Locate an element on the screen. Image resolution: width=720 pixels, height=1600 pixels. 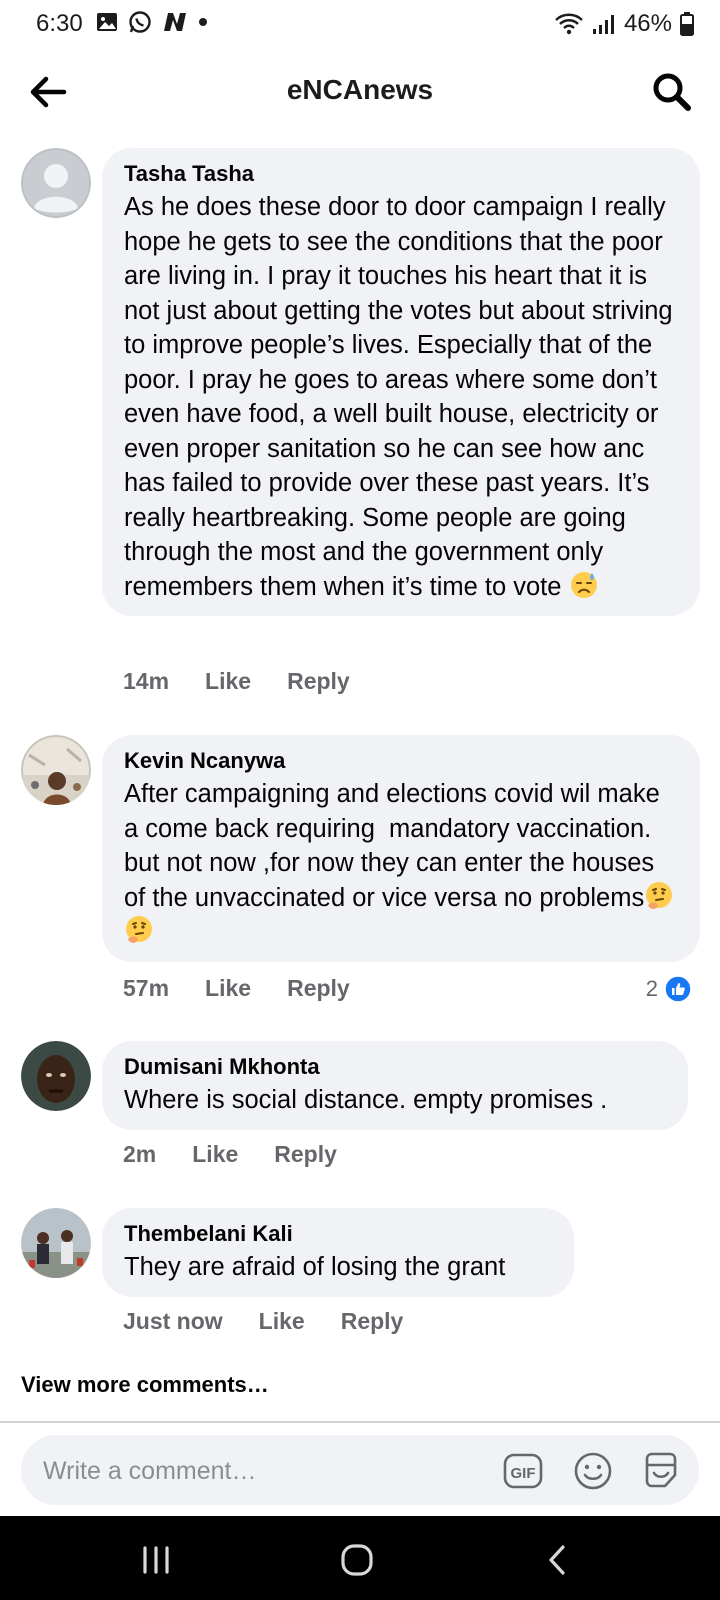
system-nav-bar is located at coordinates (360, 1558).